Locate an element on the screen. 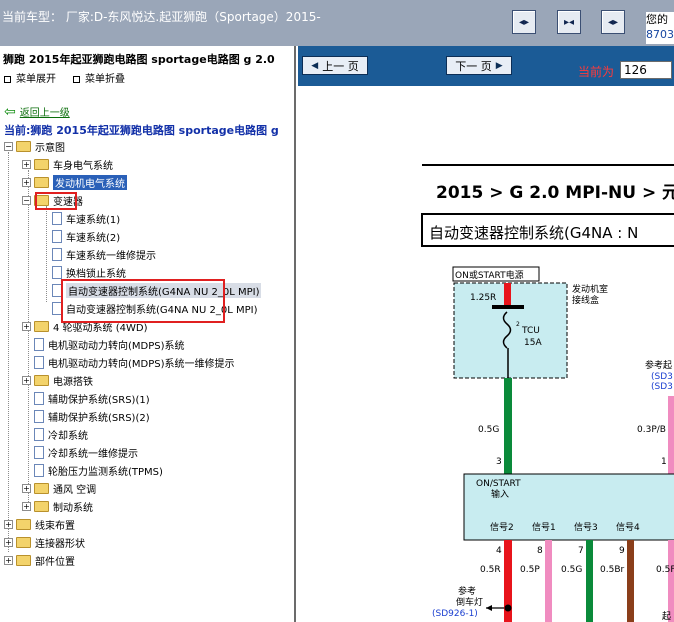  current-vehicle-label: 当前车型： 厂家:D-东风悦达.起亚狮跑（Sportage）2015- is located at coordinates (161, 17).